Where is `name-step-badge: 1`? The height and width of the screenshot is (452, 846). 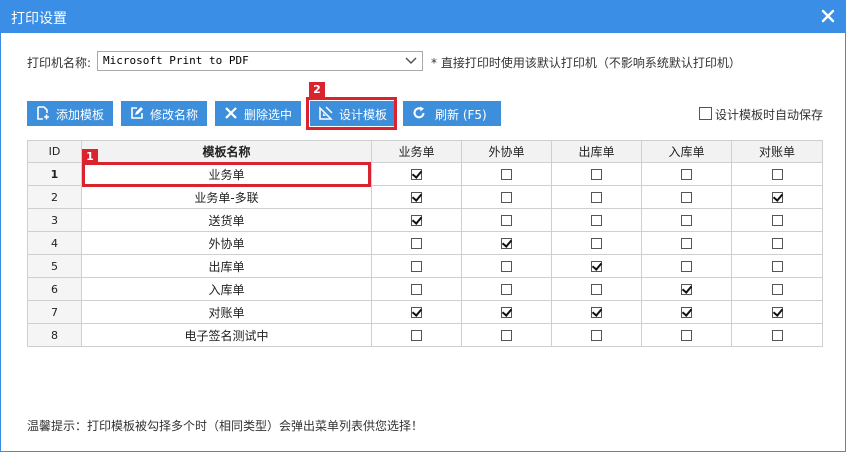
name-step-badge: 1 is located at coordinates (90, 157).